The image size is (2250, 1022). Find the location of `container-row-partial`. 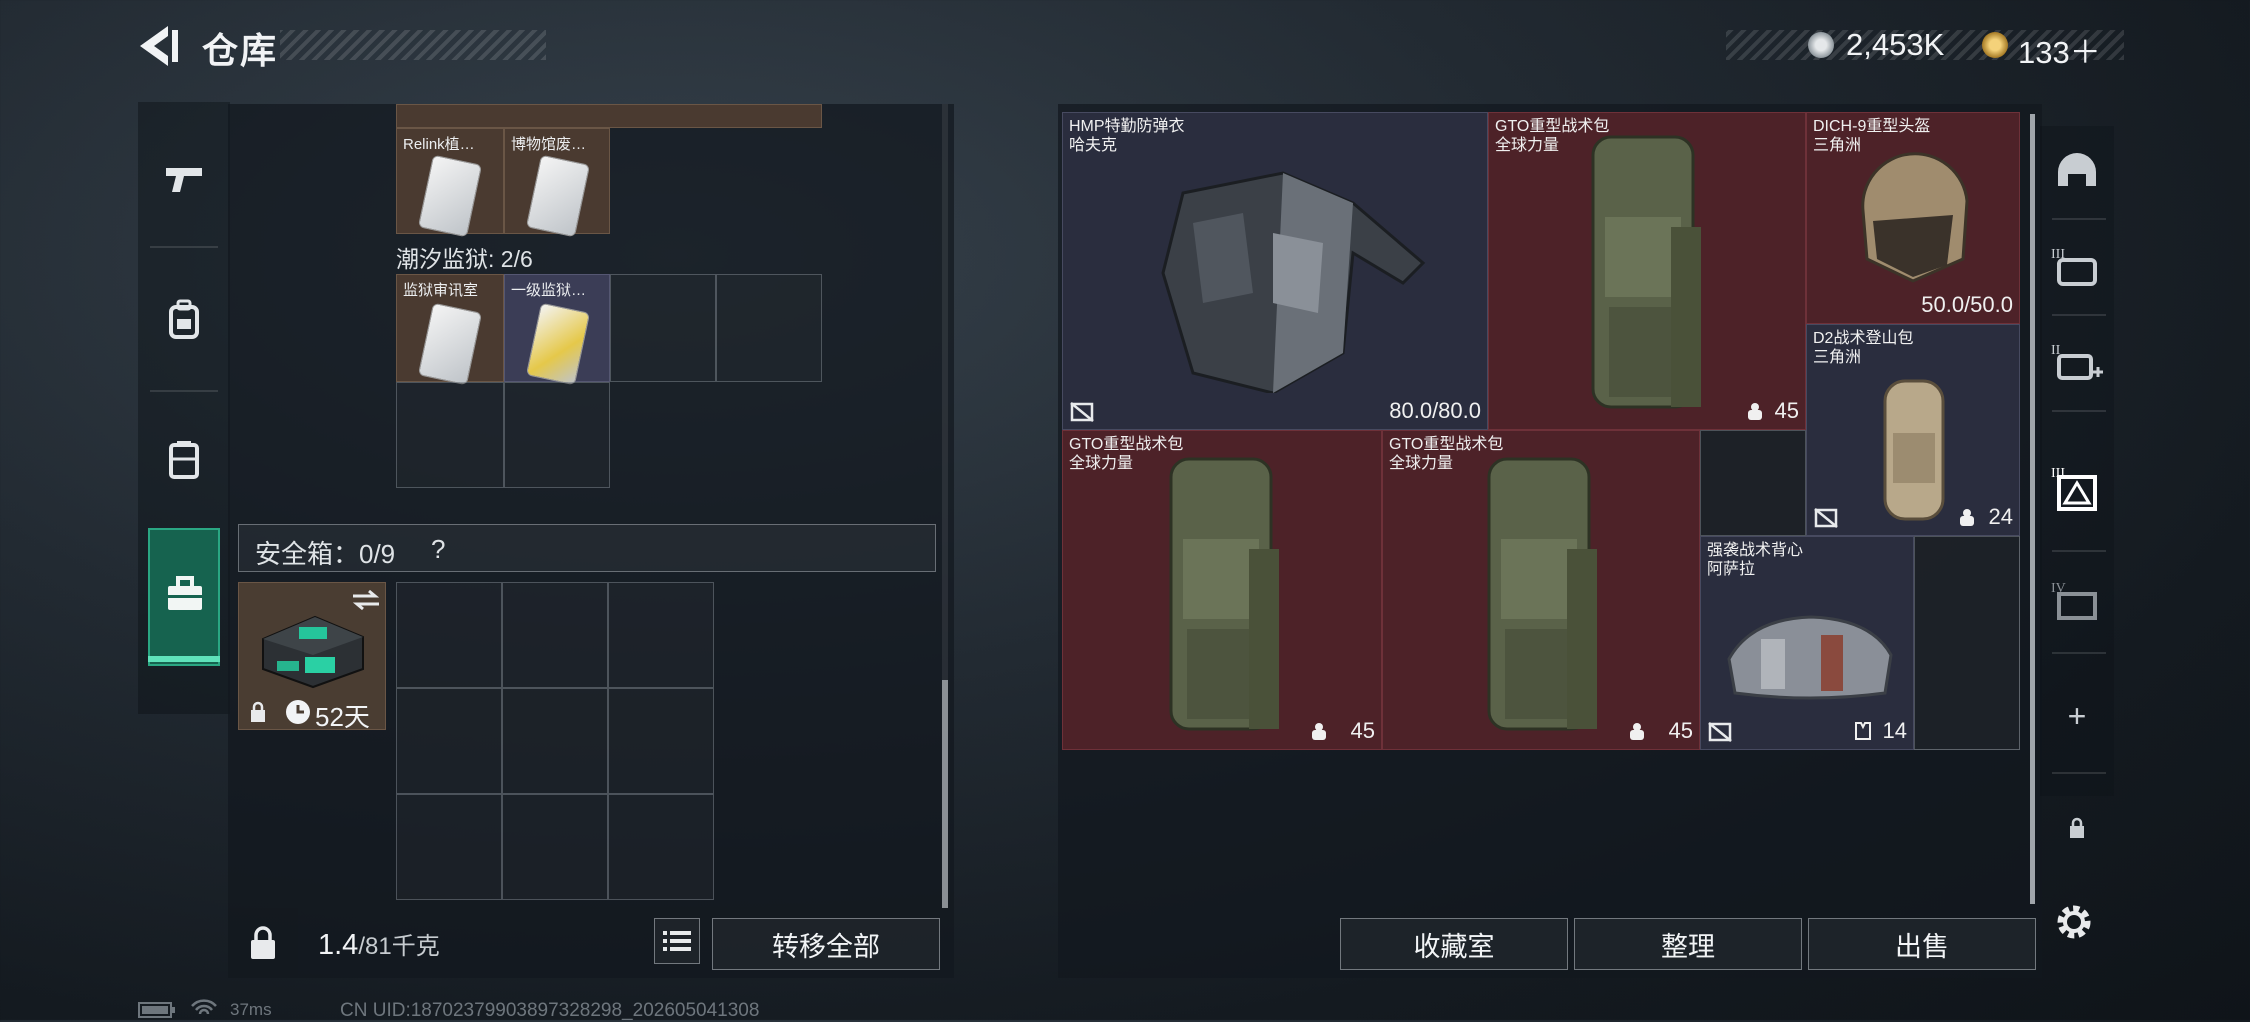

container-row-partial is located at coordinates (609, 116).